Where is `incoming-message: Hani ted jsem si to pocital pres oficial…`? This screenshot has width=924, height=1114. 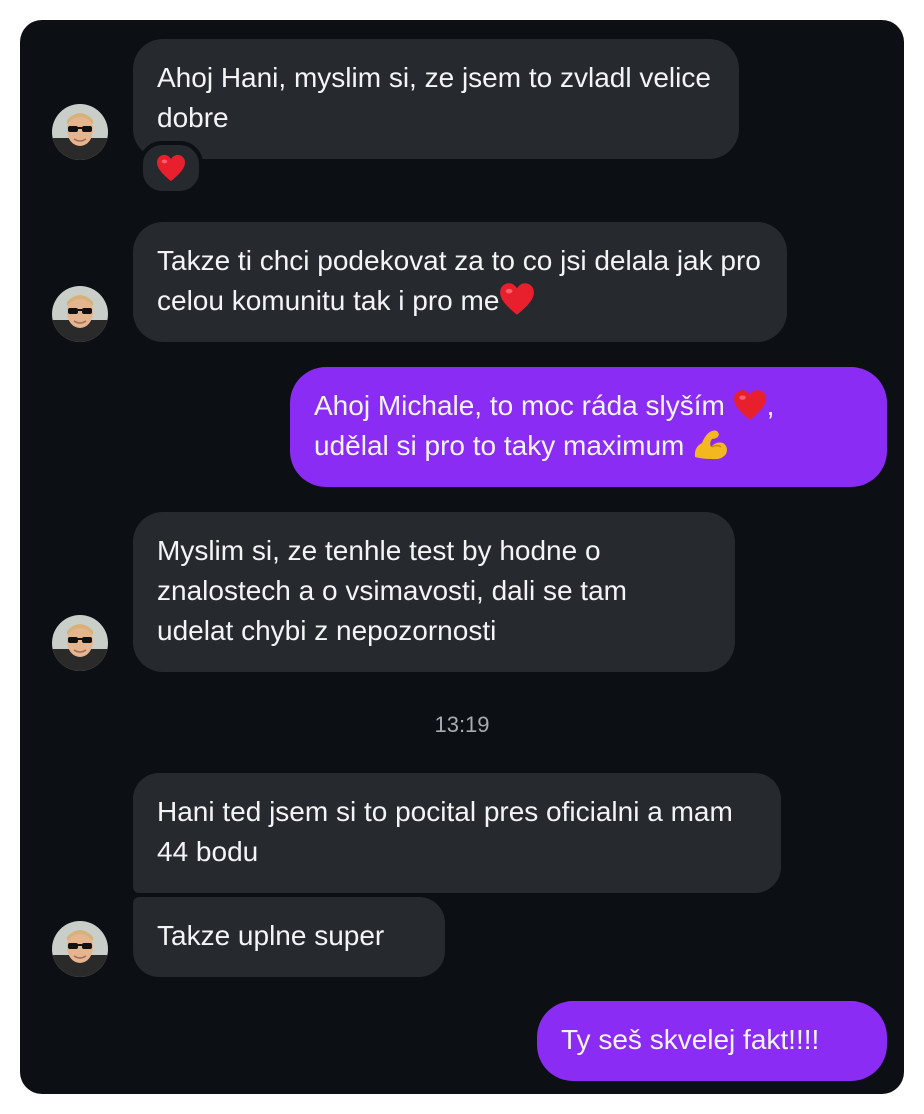
incoming-message: Hani ted jsem si to pocital pres oficial… is located at coordinates (457, 833).